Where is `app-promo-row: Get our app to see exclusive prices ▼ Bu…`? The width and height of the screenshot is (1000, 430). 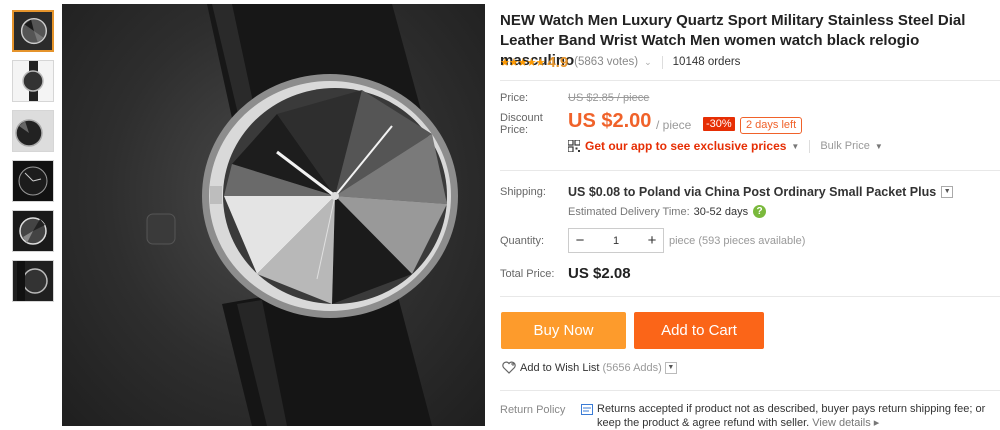 app-promo-row: Get our app to see exclusive prices ▼ Bu… is located at coordinates (725, 146).